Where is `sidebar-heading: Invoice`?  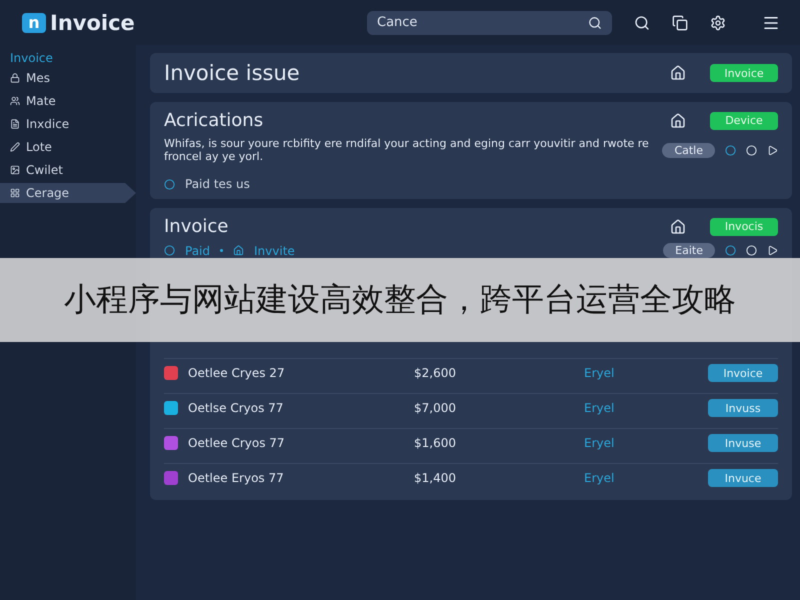
sidebar-heading: Invoice is located at coordinates (31, 58).